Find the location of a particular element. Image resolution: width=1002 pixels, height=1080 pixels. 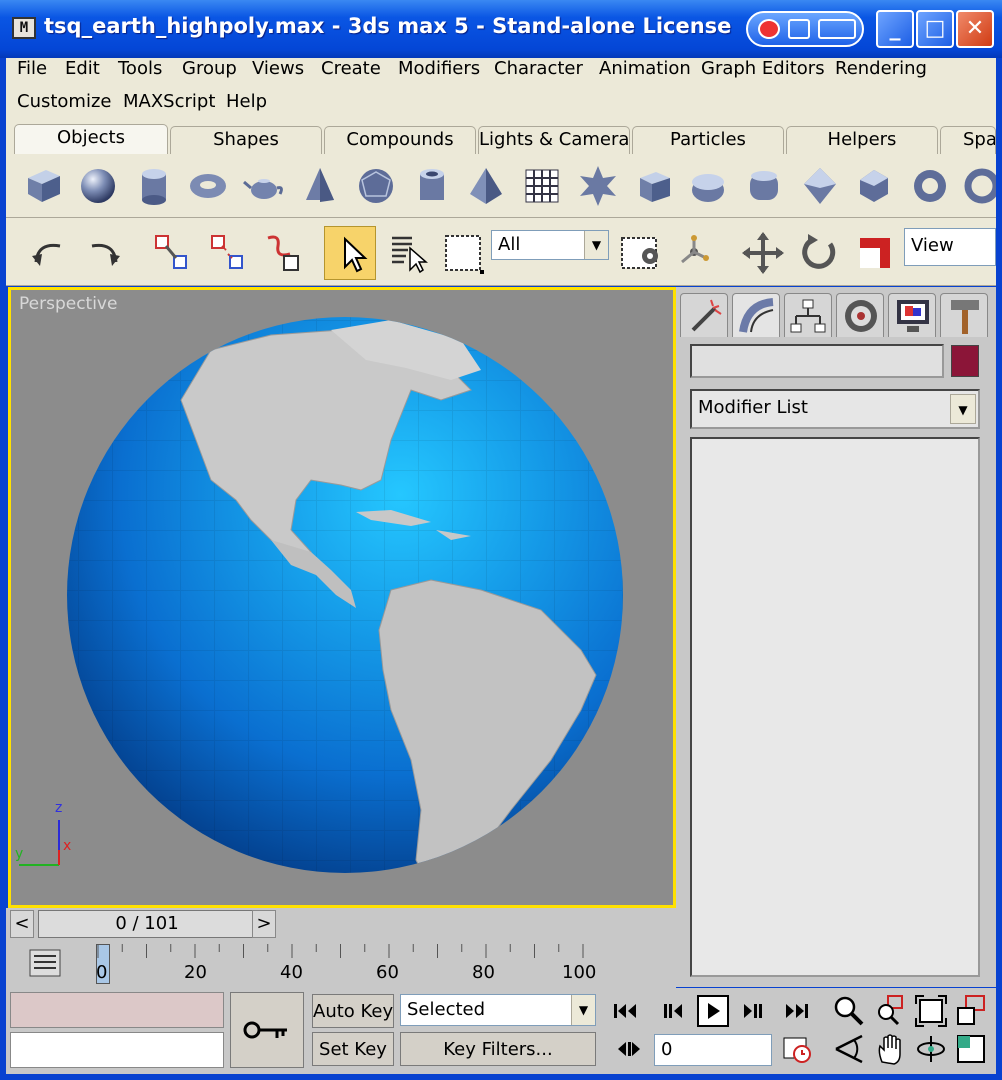

tab-modify is located at coordinates (756, 315).